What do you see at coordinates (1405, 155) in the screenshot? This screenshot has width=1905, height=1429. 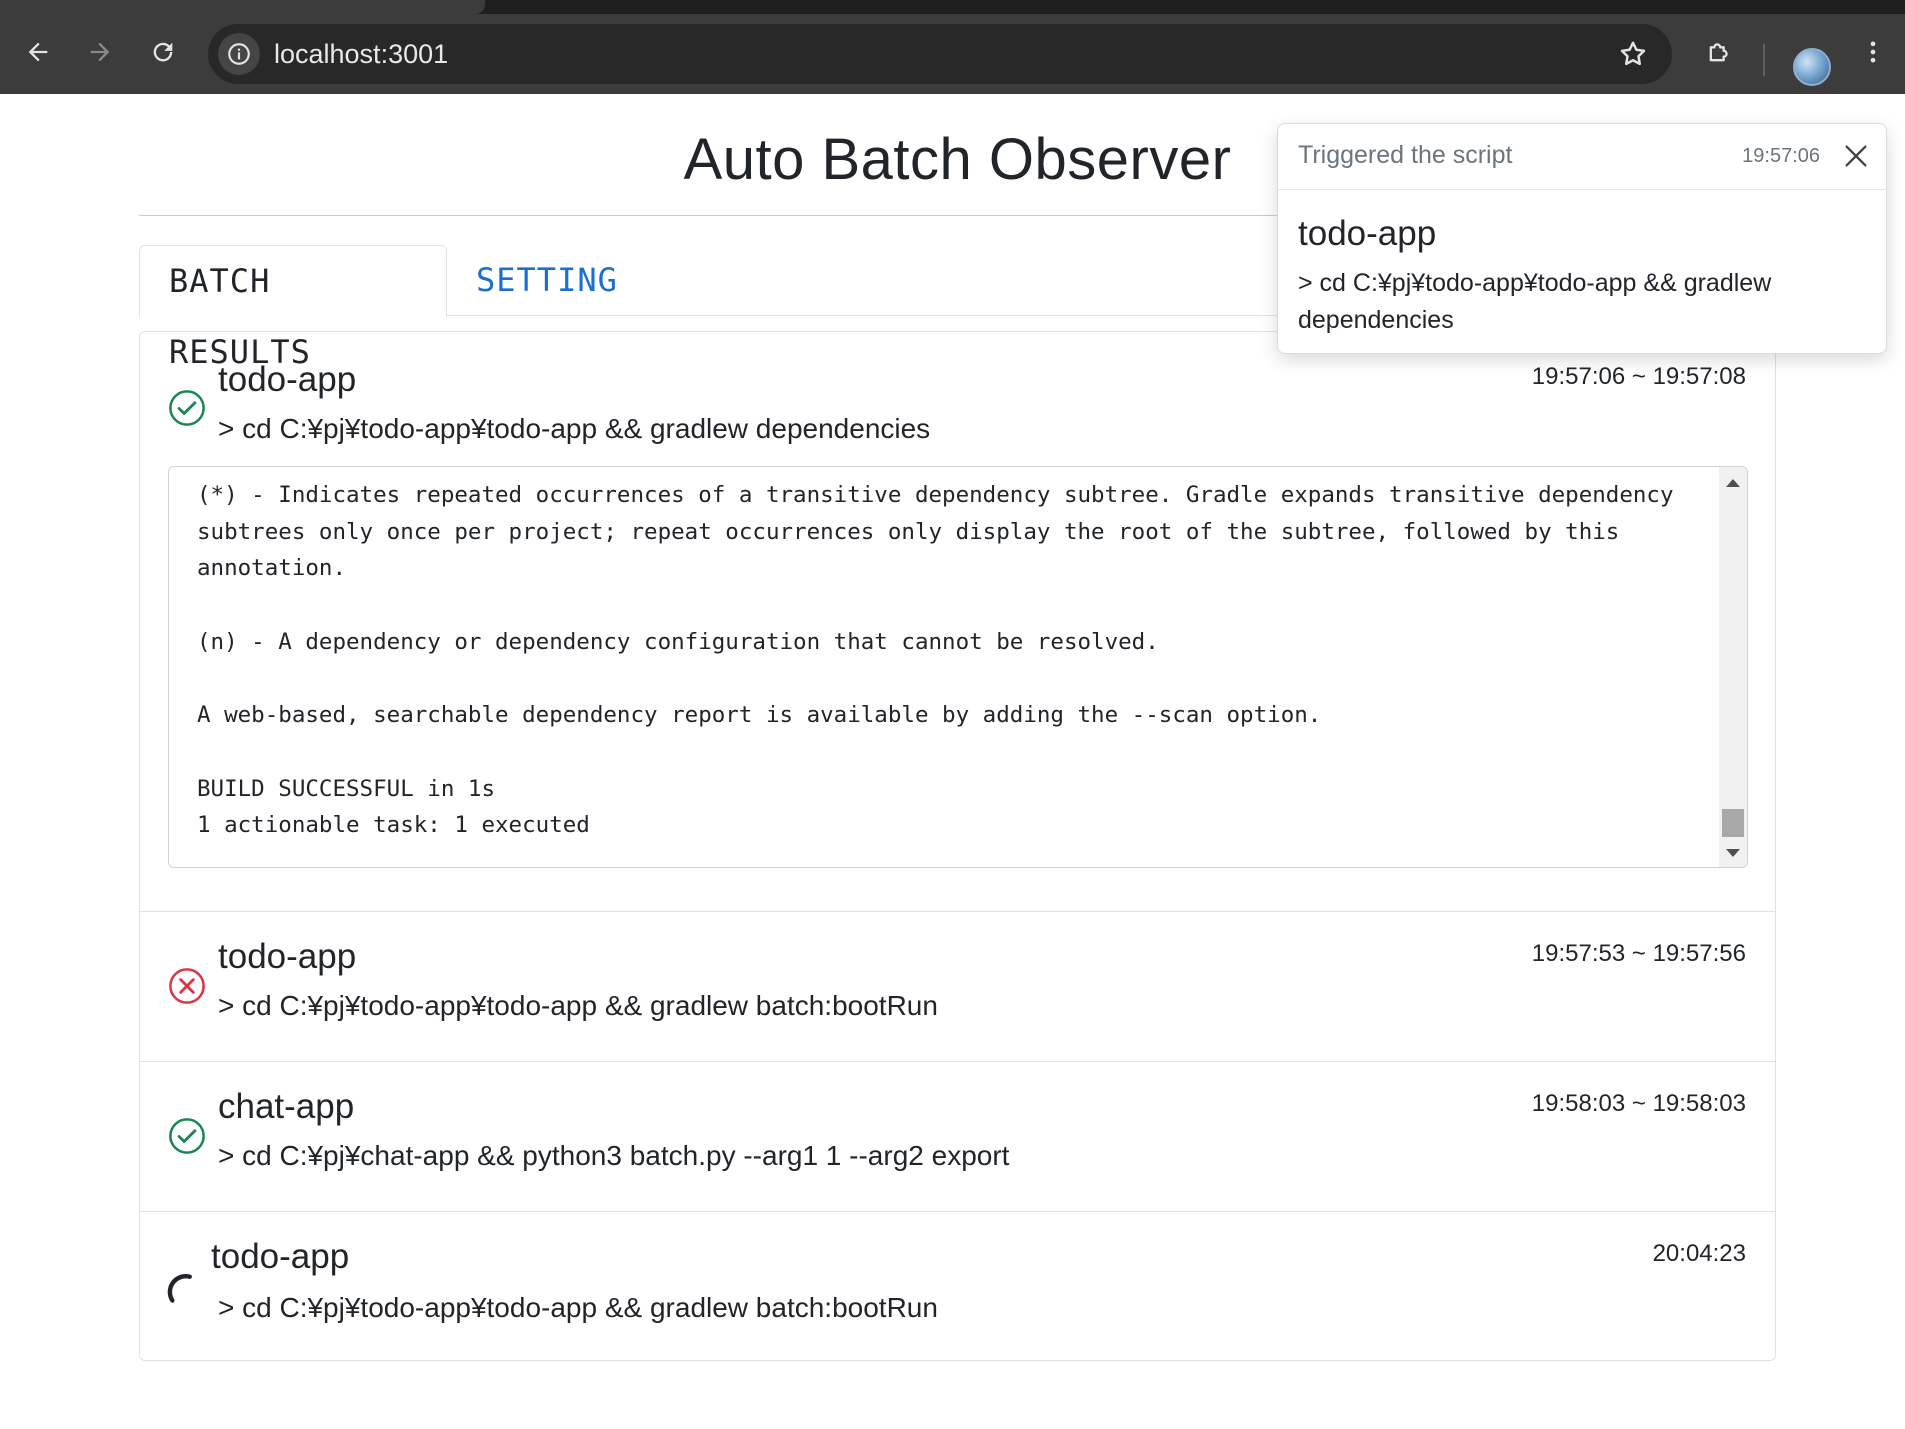 I see `toast-title: Triggered the script` at bounding box center [1405, 155].